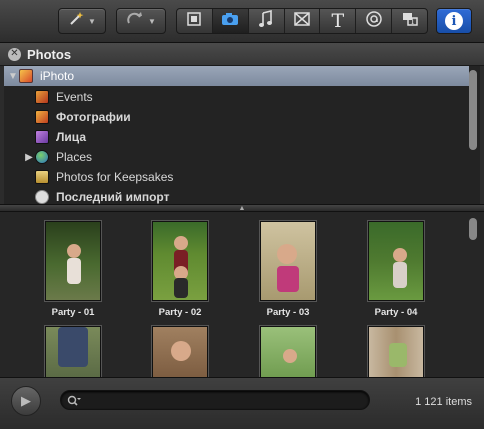  What do you see at coordinates (242, 177) in the screenshot?
I see `source-item-photos-for-keepsakes: Photos for Keepsakes` at bounding box center [242, 177].